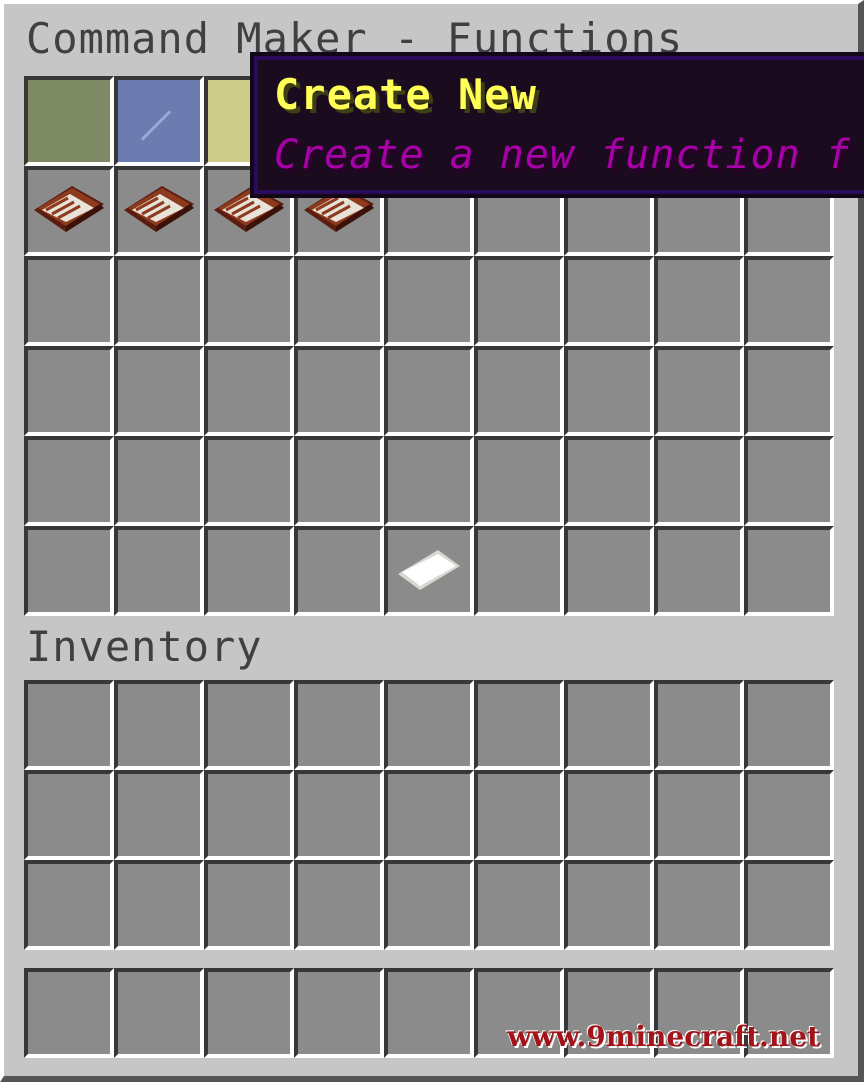 The height and width of the screenshot is (1082, 864). Describe the element at coordinates (562, 155) in the screenshot. I see `tooltip-description: Create a new function f` at that location.